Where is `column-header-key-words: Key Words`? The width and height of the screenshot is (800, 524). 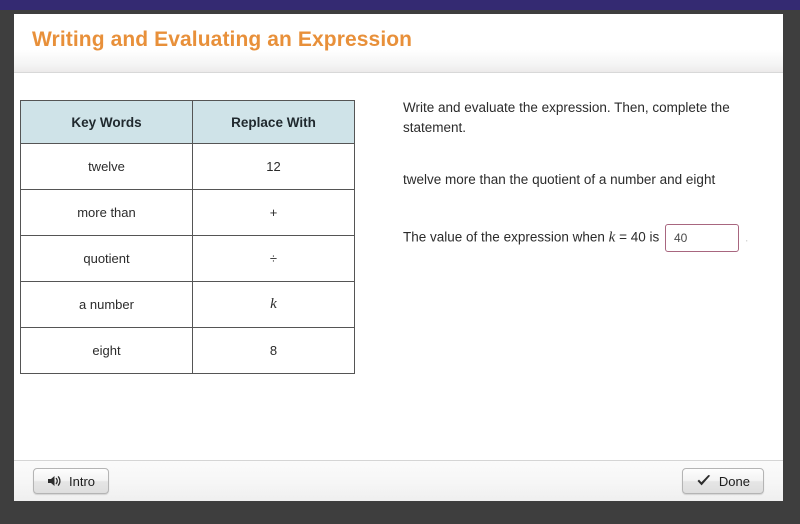 column-header-key-words: Key Words is located at coordinates (106, 122).